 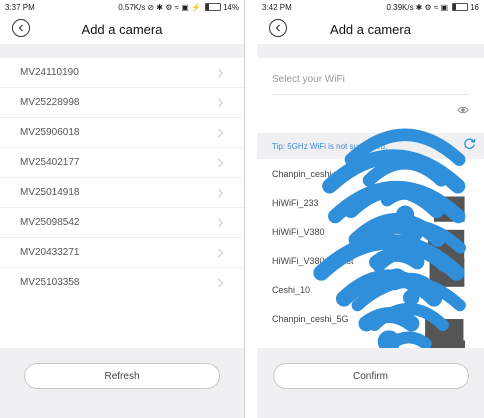 I want to click on bottom-bar: Refresh, so click(x=122, y=383).